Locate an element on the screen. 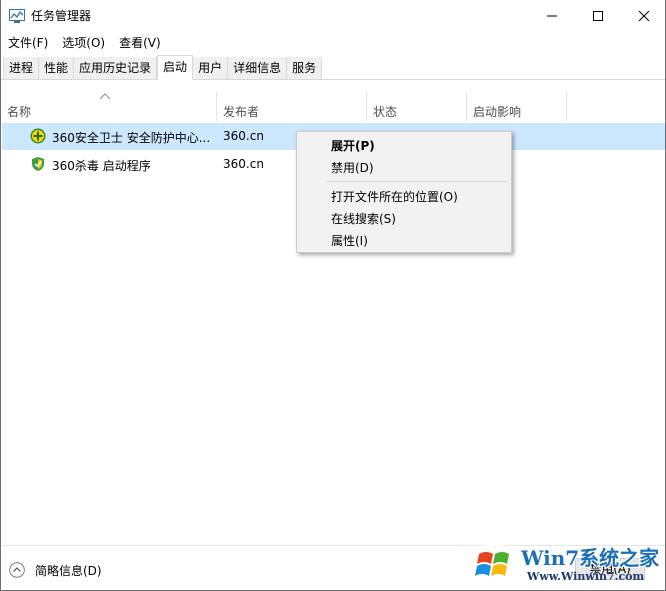 The width and height of the screenshot is (666, 591). chevron-up-circle-icon is located at coordinates (17, 570).